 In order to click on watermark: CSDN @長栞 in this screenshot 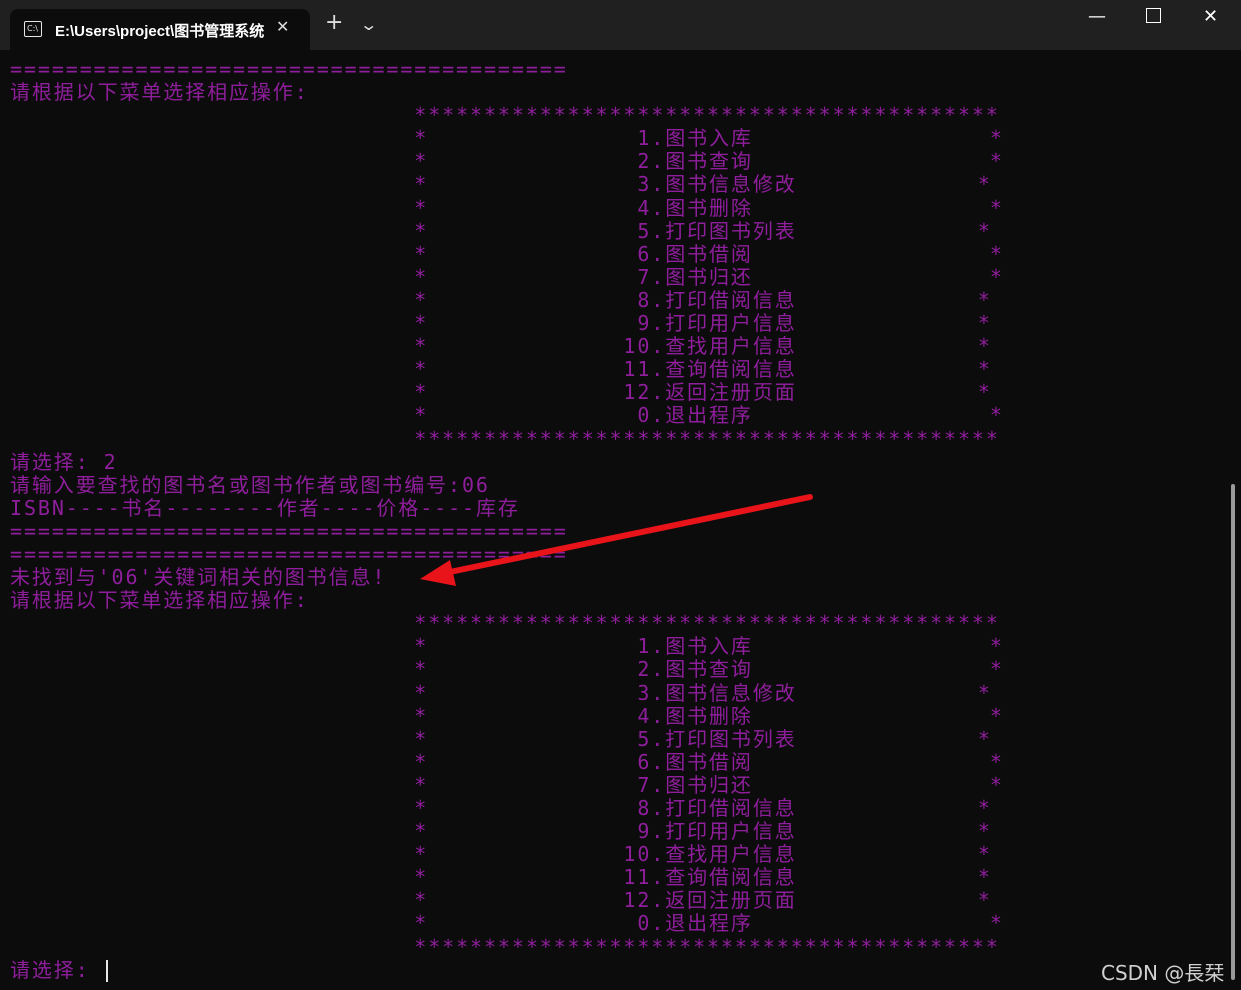, I will do `click(1163, 973)`.